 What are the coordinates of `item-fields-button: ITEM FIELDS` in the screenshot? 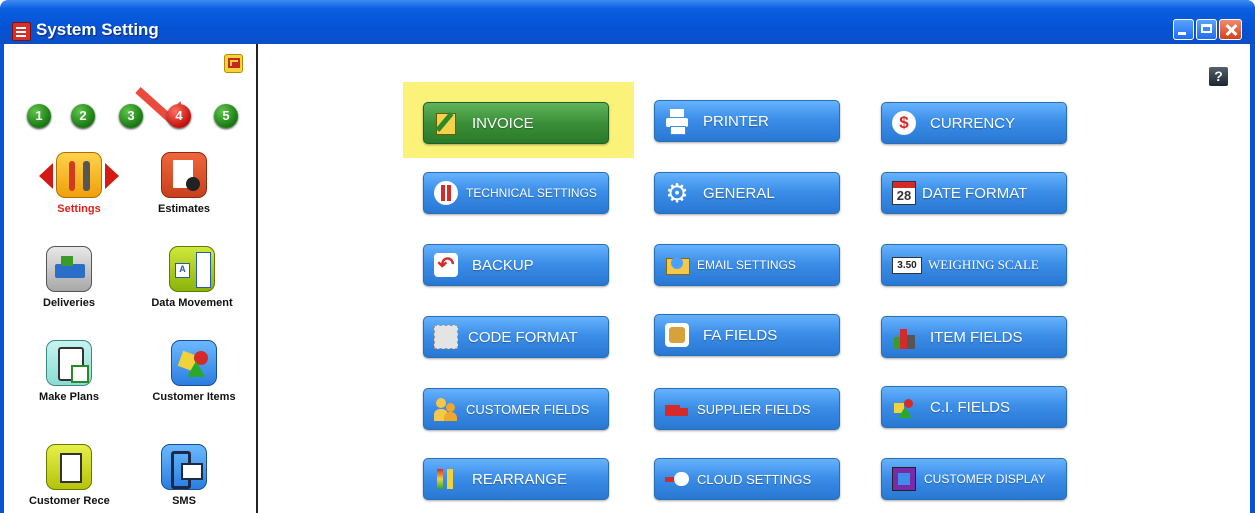 It's located at (974, 337).